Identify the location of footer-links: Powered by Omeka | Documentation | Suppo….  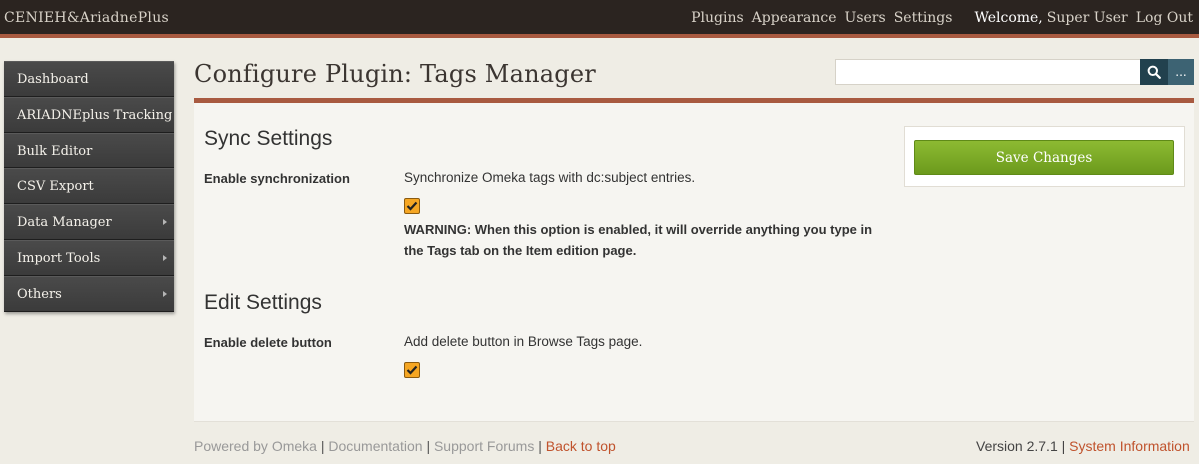
(405, 446).